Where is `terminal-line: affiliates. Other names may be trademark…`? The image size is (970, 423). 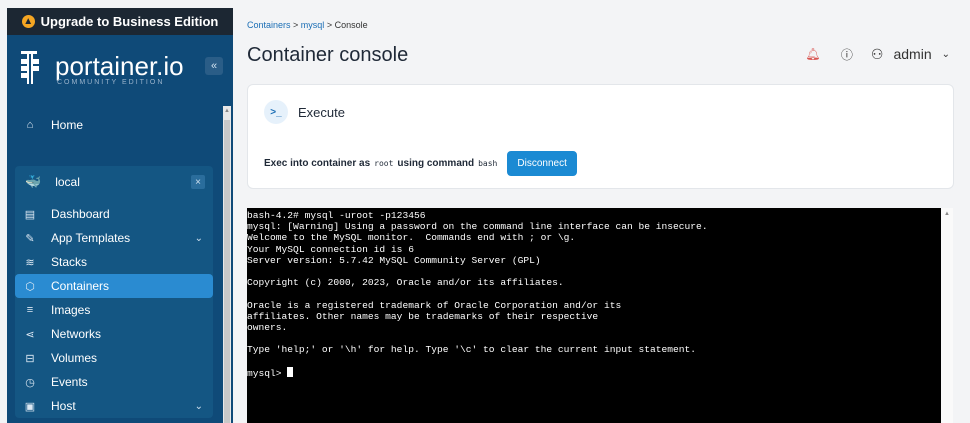 terminal-line: affiliates. Other names may be trademark… is located at coordinates (423, 316).